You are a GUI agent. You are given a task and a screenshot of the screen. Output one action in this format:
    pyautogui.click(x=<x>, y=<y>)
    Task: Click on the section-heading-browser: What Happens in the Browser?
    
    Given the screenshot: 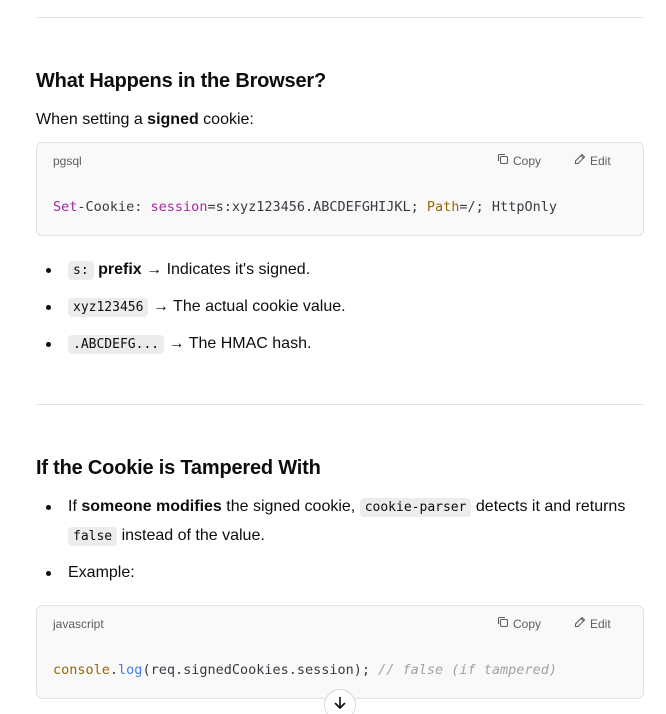 What is the action you would take?
    pyautogui.click(x=181, y=81)
    